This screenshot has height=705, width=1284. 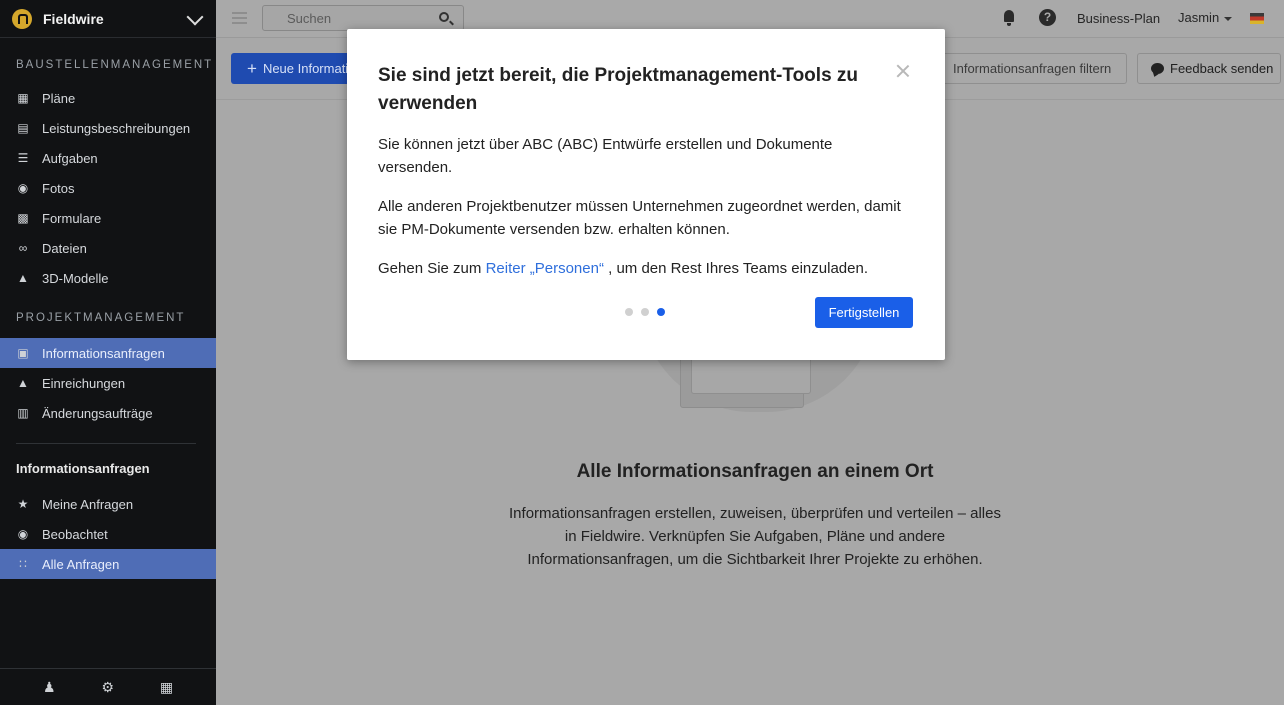 I want to click on hamburger-menu-icon, so click(x=239, y=18).